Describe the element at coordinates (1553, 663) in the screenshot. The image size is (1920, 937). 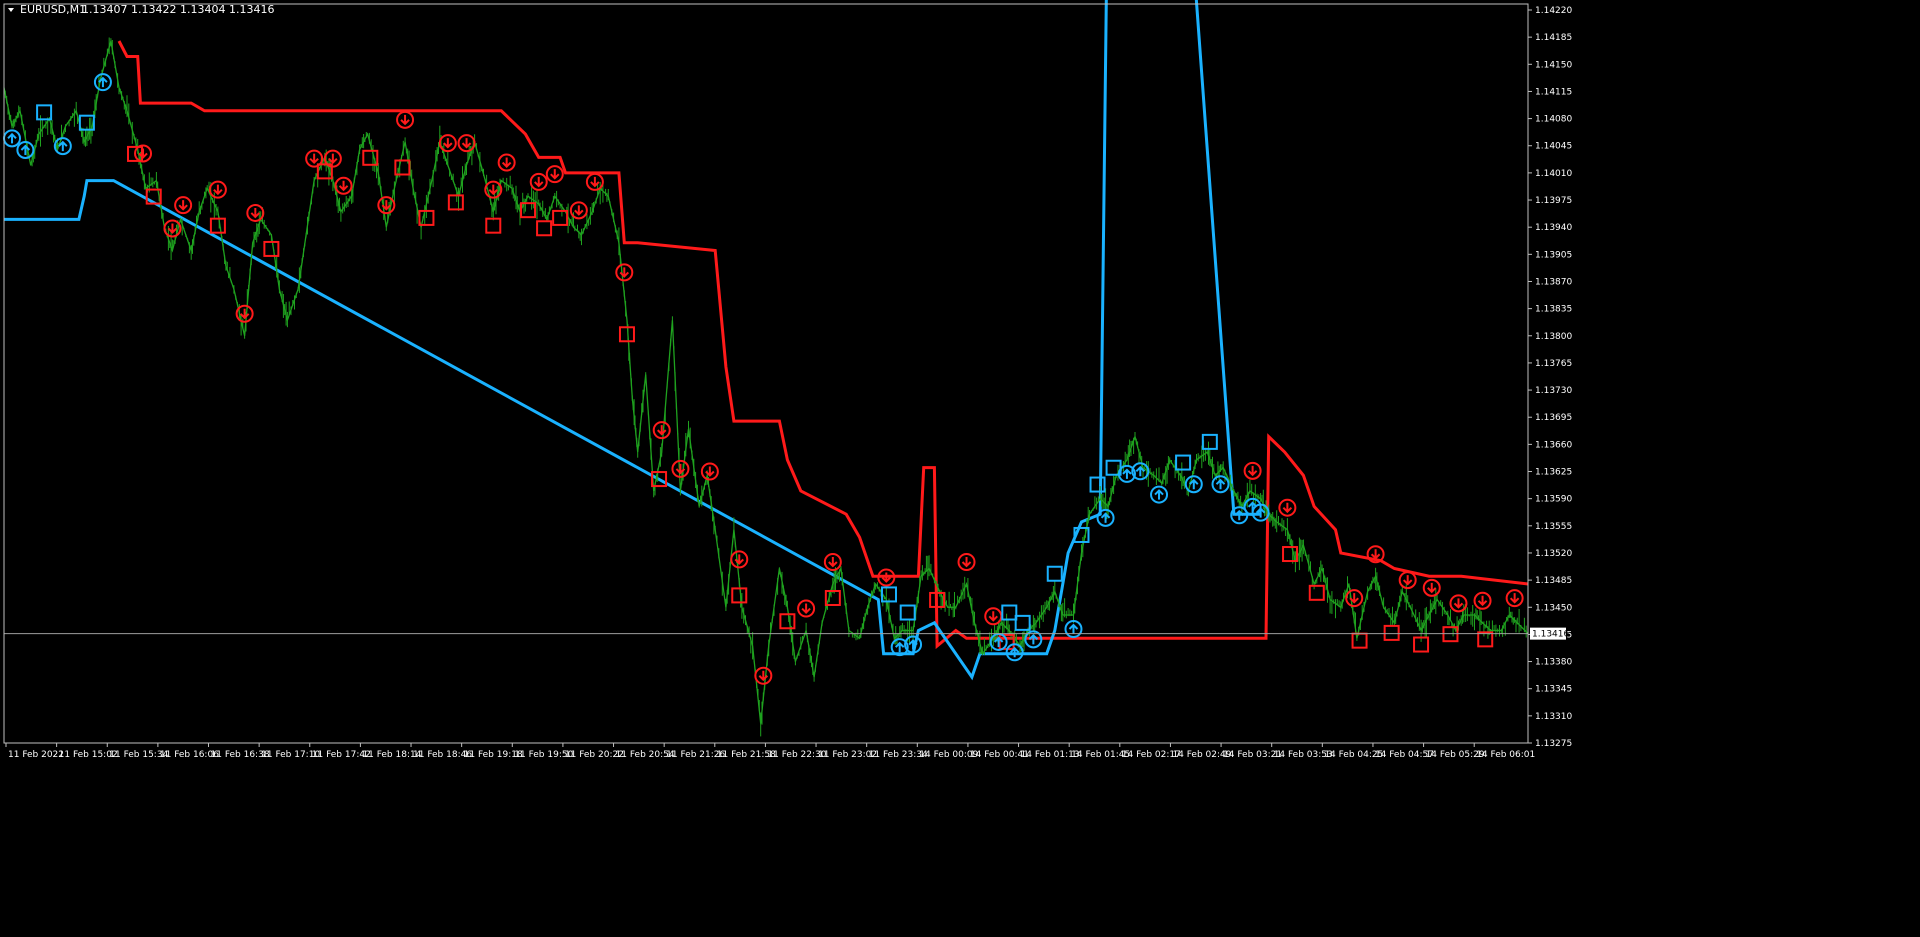
I see `price-tick-label: 1.13380` at that location.